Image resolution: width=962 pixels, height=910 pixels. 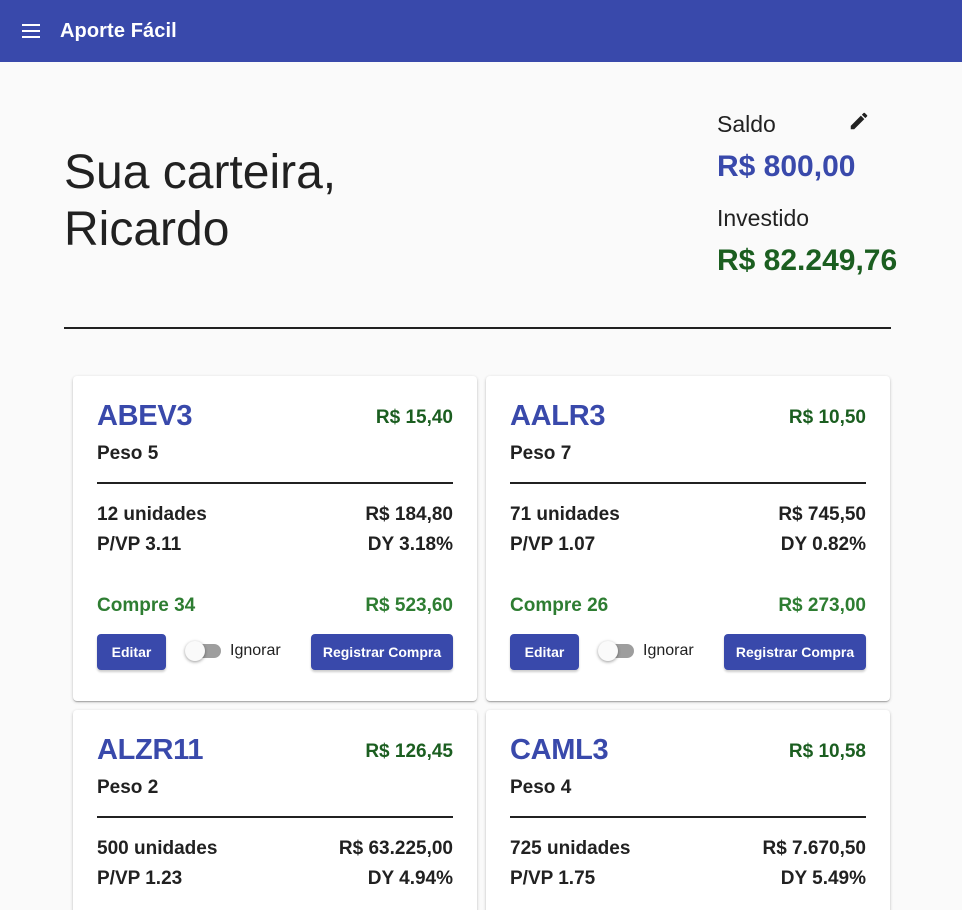 I want to click on asset-weight: Peso 4, so click(x=541, y=787).